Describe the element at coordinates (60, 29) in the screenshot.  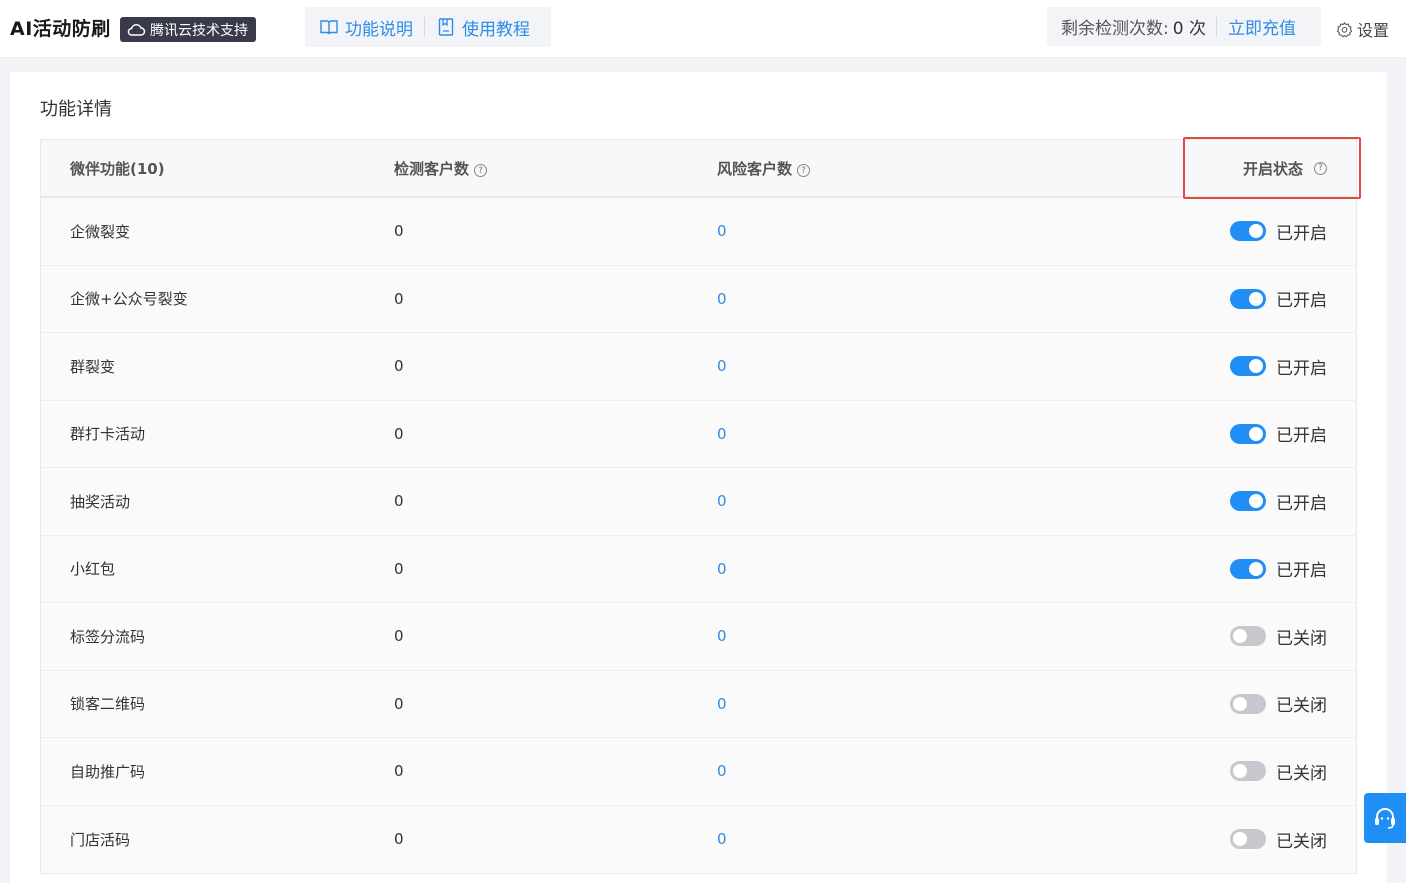
I see `app-title: AI活动防刷` at that location.